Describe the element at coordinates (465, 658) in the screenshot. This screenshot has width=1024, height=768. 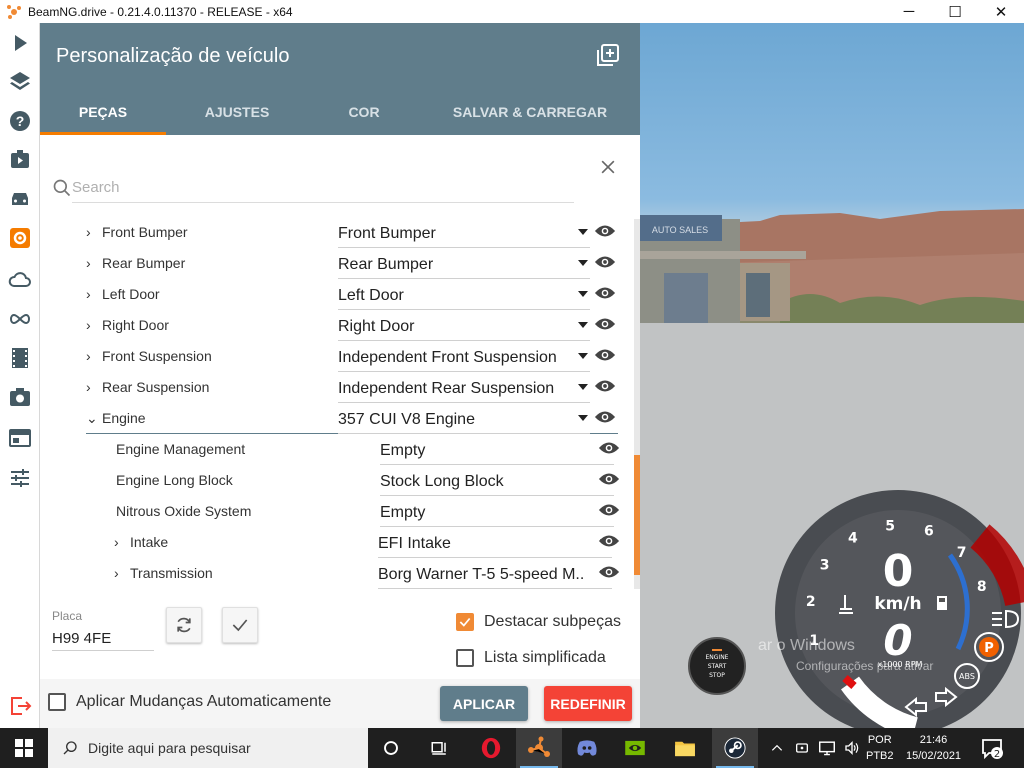
I see `simple-list-checkbox` at that location.